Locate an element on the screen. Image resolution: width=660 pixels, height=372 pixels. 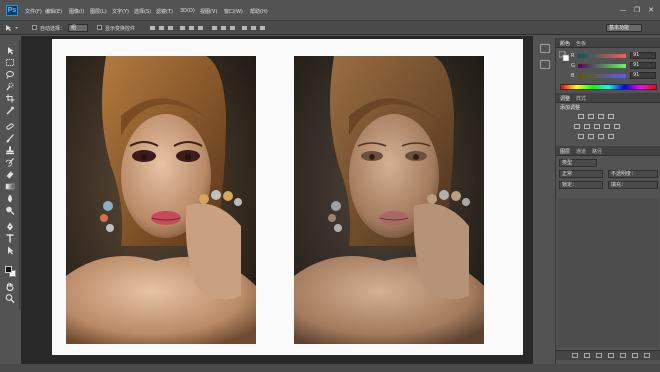
blue-slider: B 91 is located at coordinates (609, 76).